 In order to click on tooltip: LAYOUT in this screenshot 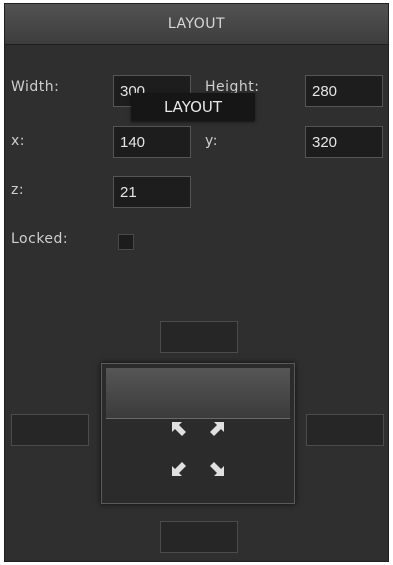, I will do `click(193, 107)`.